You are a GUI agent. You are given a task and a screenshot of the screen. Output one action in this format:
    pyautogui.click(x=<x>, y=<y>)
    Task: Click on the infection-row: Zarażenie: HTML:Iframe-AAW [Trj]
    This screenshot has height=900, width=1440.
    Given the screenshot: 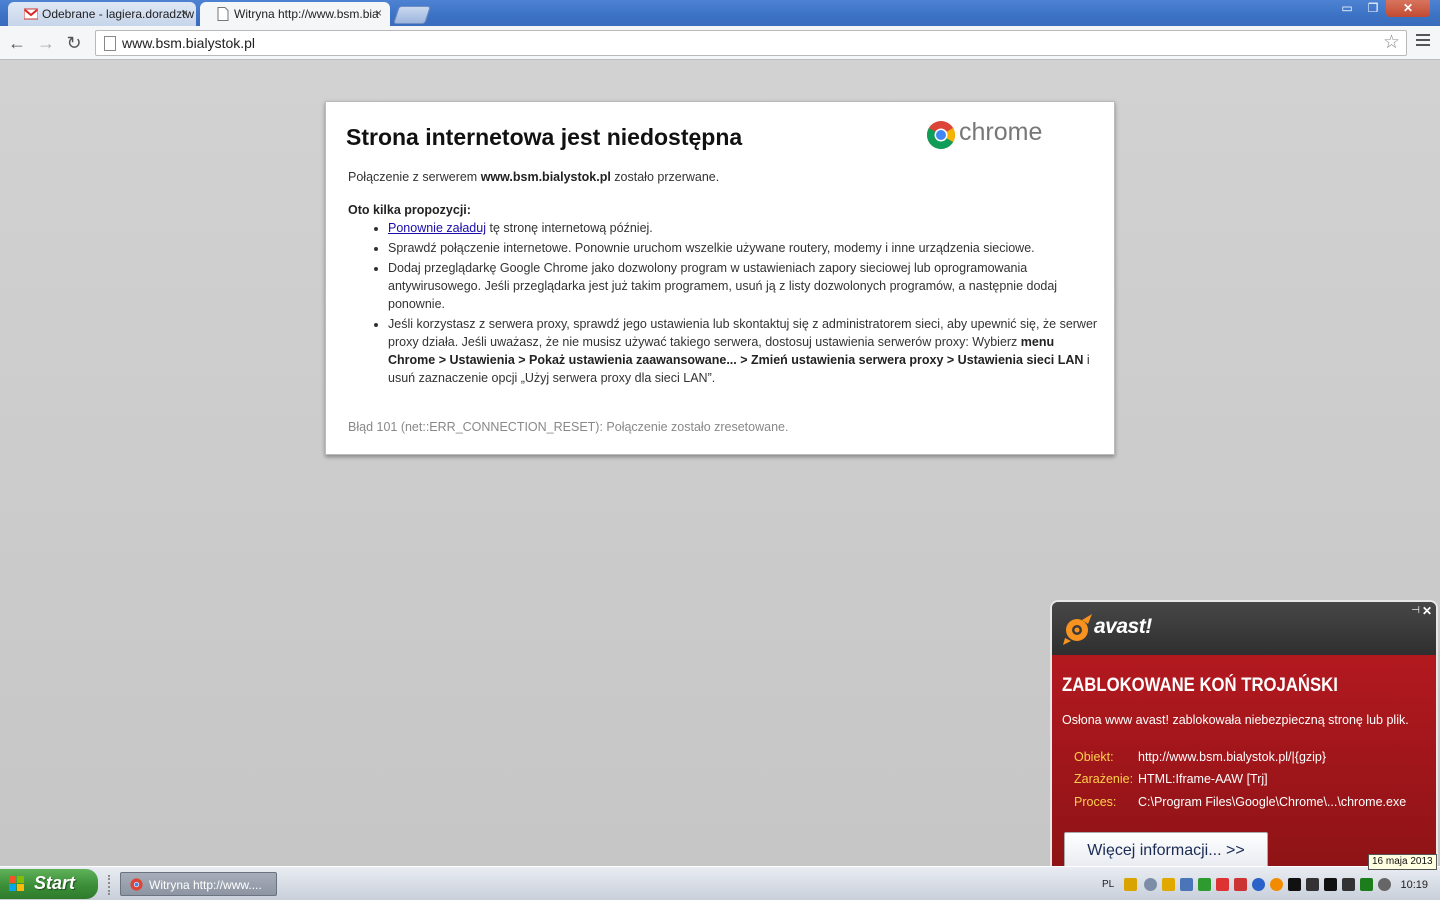 What is the action you would take?
    pyautogui.click(x=1171, y=779)
    